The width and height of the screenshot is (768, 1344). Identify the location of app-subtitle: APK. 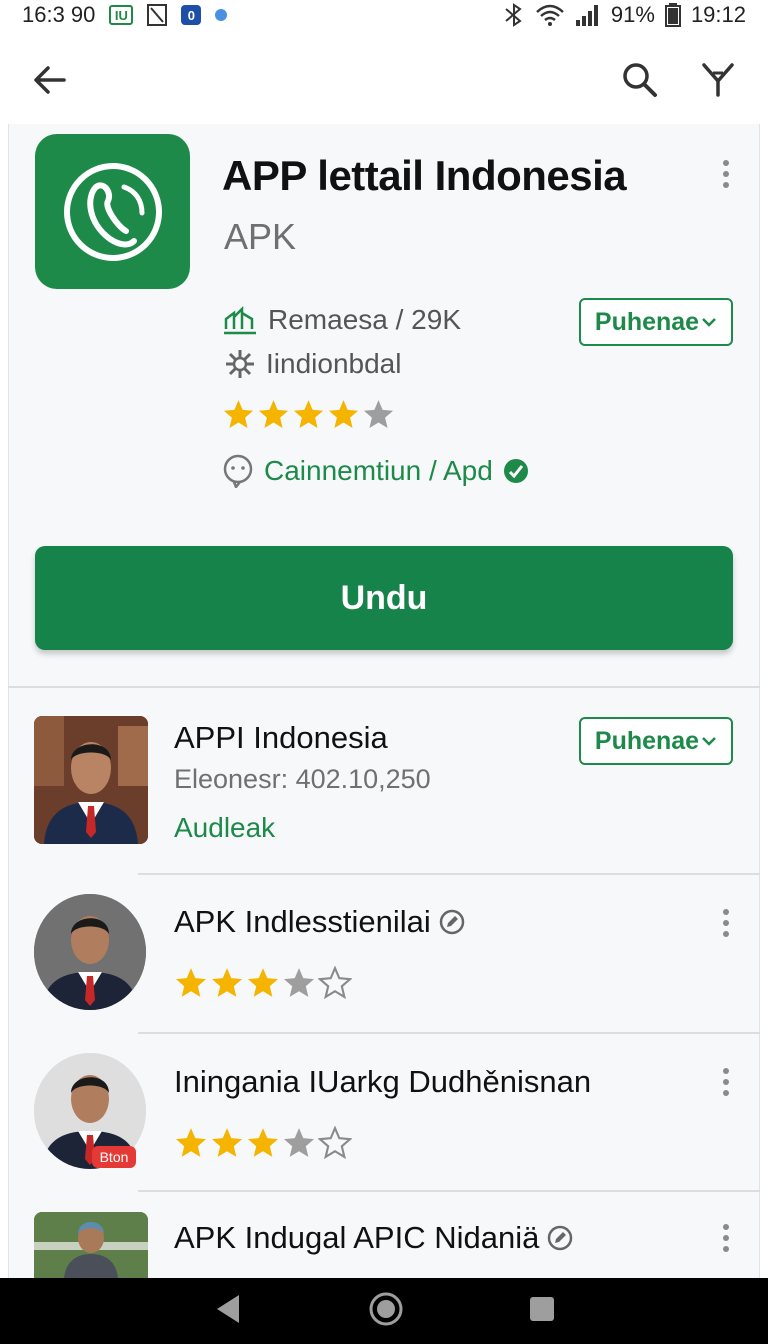
(260, 236).